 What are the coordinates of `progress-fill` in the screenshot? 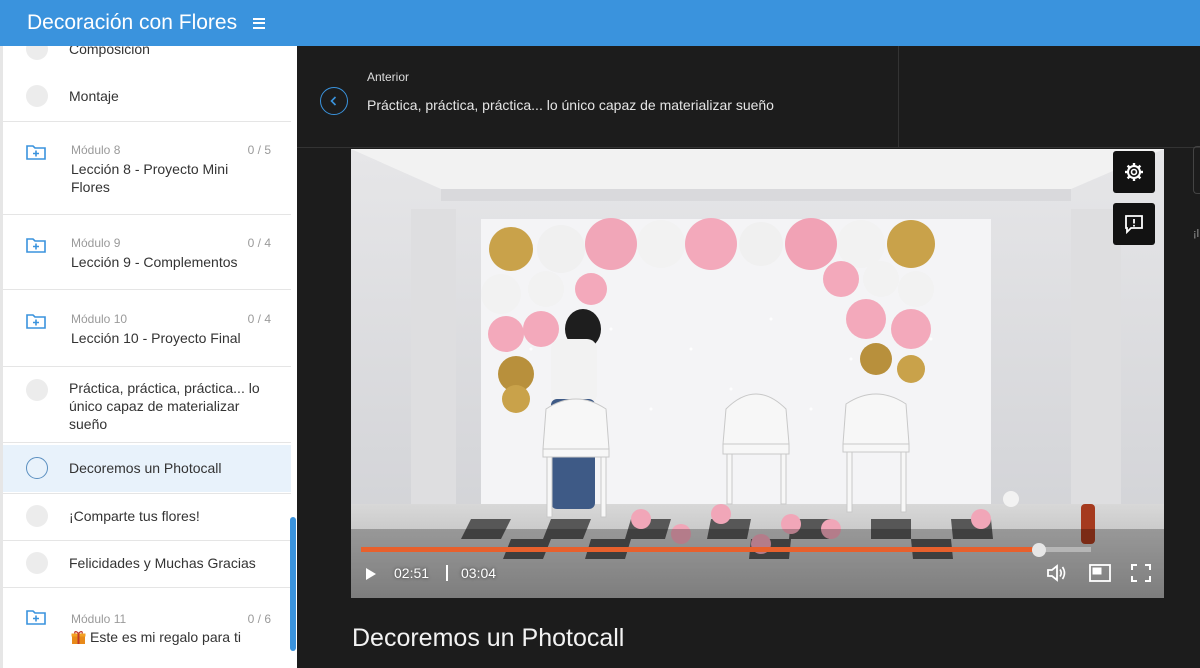 It's located at (700, 549).